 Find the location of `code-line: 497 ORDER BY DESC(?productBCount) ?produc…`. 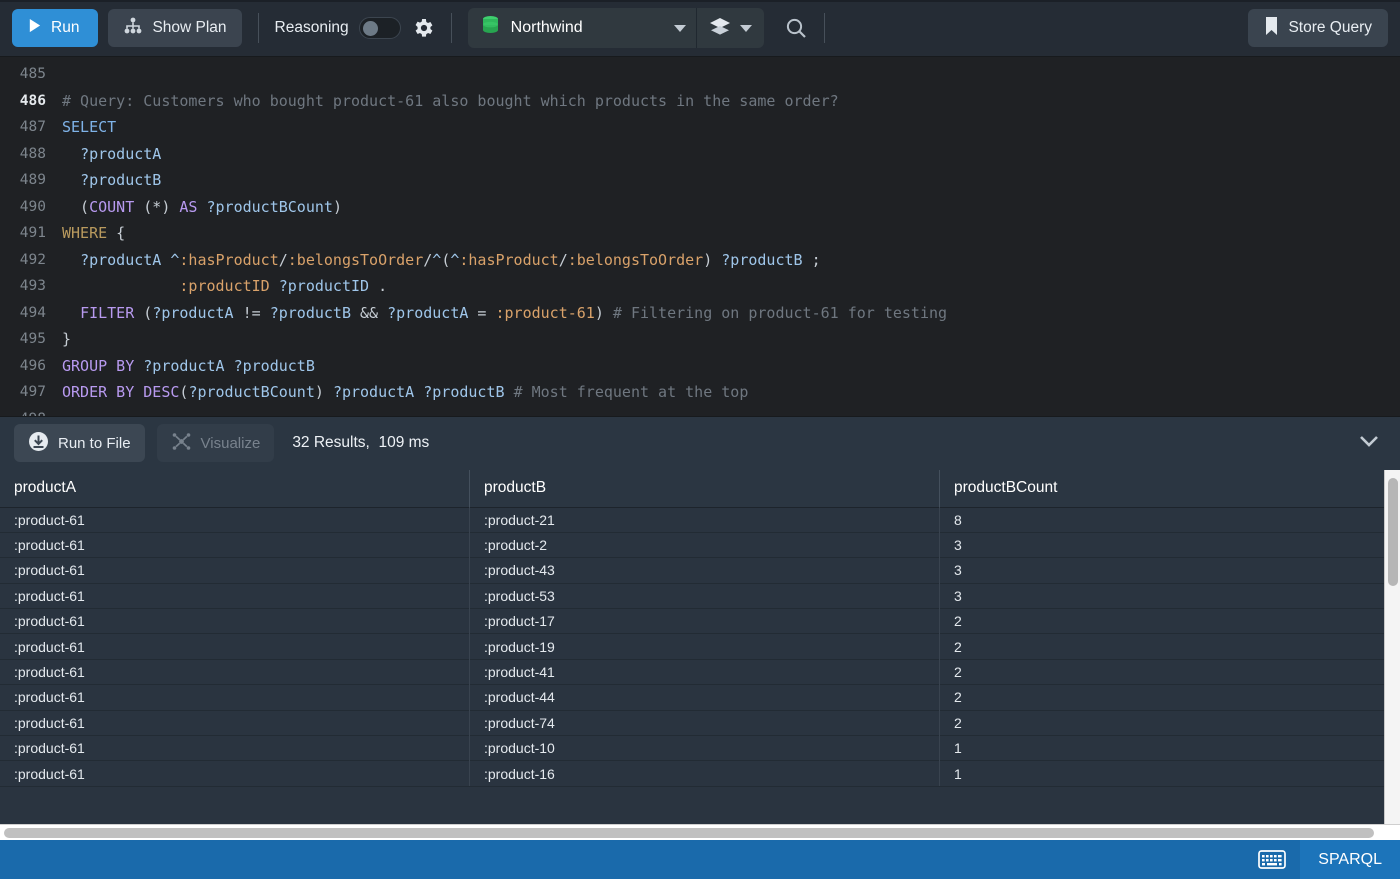

code-line: 497 ORDER BY DESC(?productBCount) ?produc… is located at coordinates (700, 392).